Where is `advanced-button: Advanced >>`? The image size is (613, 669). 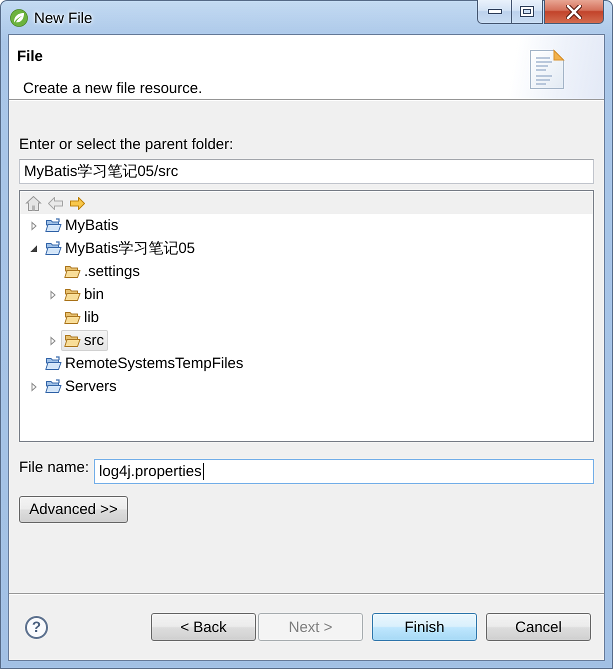
advanced-button: Advanced >> is located at coordinates (73, 509).